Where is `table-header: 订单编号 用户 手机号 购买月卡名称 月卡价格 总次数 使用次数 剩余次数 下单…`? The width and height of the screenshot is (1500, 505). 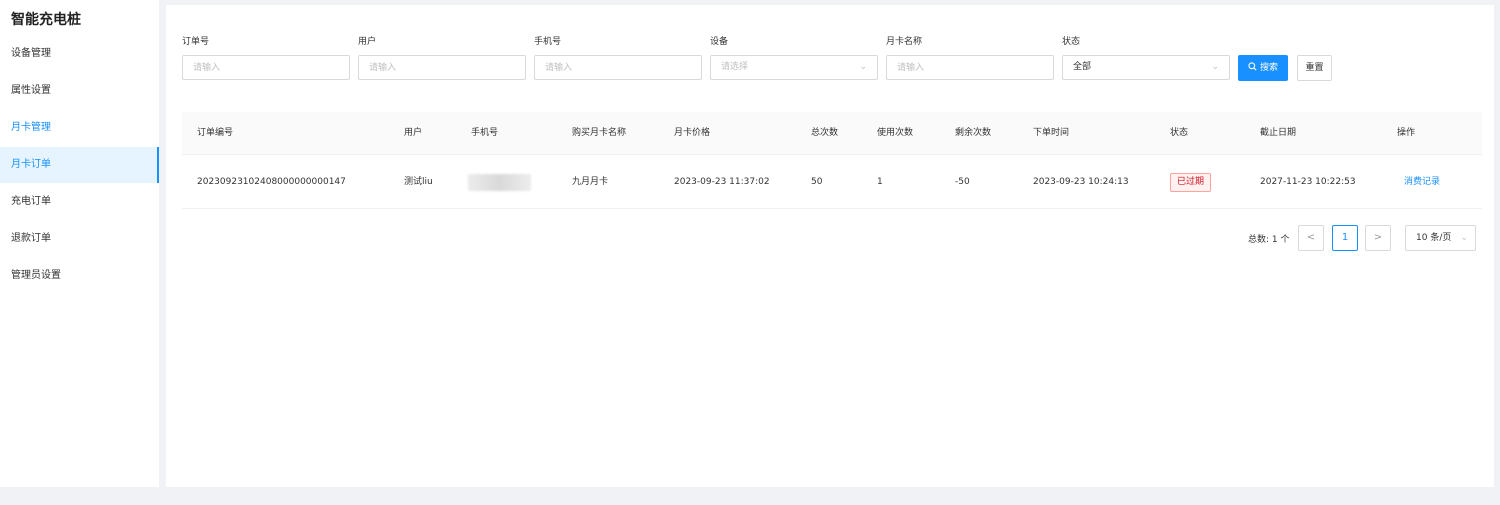 table-header: 订单编号 用户 手机号 购买月卡名称 月卡价格 总次数 使用次数 剩余次数 下单… is located at coordinates (832, 133).